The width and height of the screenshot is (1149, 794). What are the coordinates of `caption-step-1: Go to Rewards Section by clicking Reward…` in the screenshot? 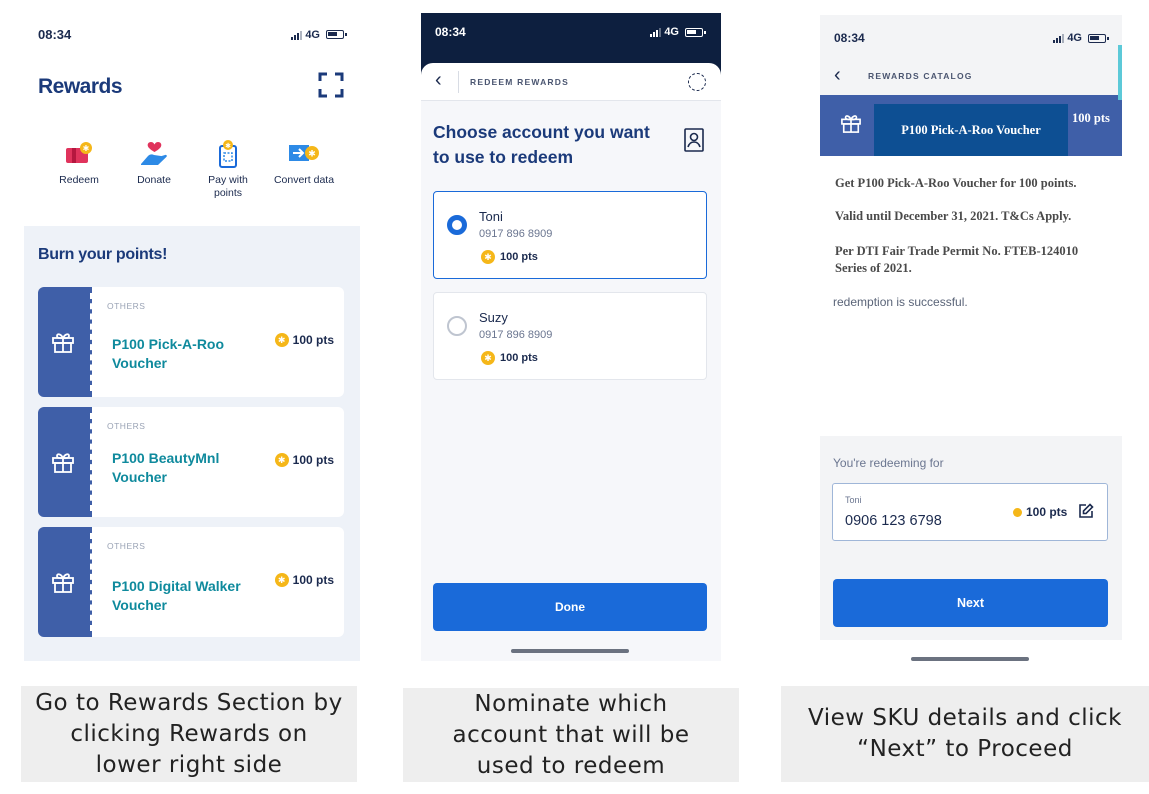 It's located at (189, 734).